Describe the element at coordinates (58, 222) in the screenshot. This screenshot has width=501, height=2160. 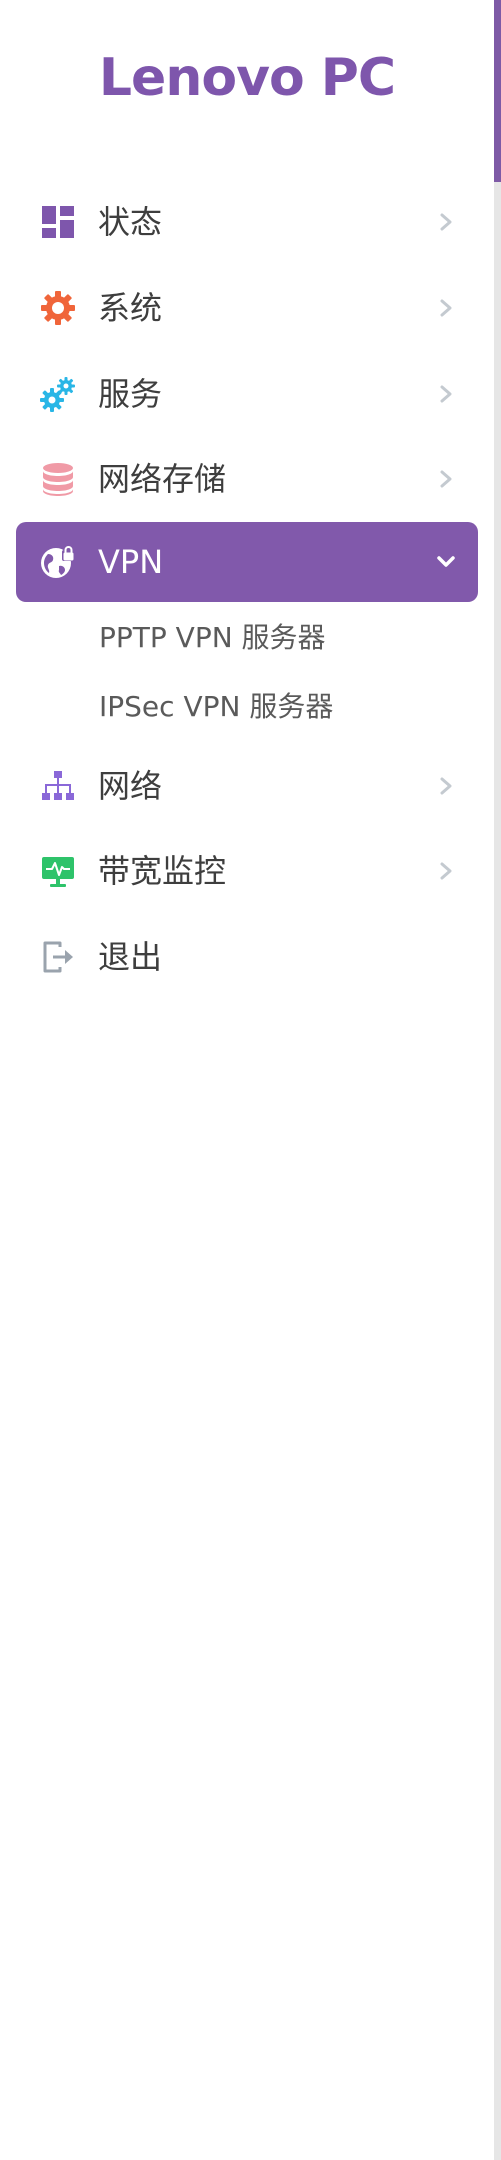
I see `dashboard-icon` at that location.